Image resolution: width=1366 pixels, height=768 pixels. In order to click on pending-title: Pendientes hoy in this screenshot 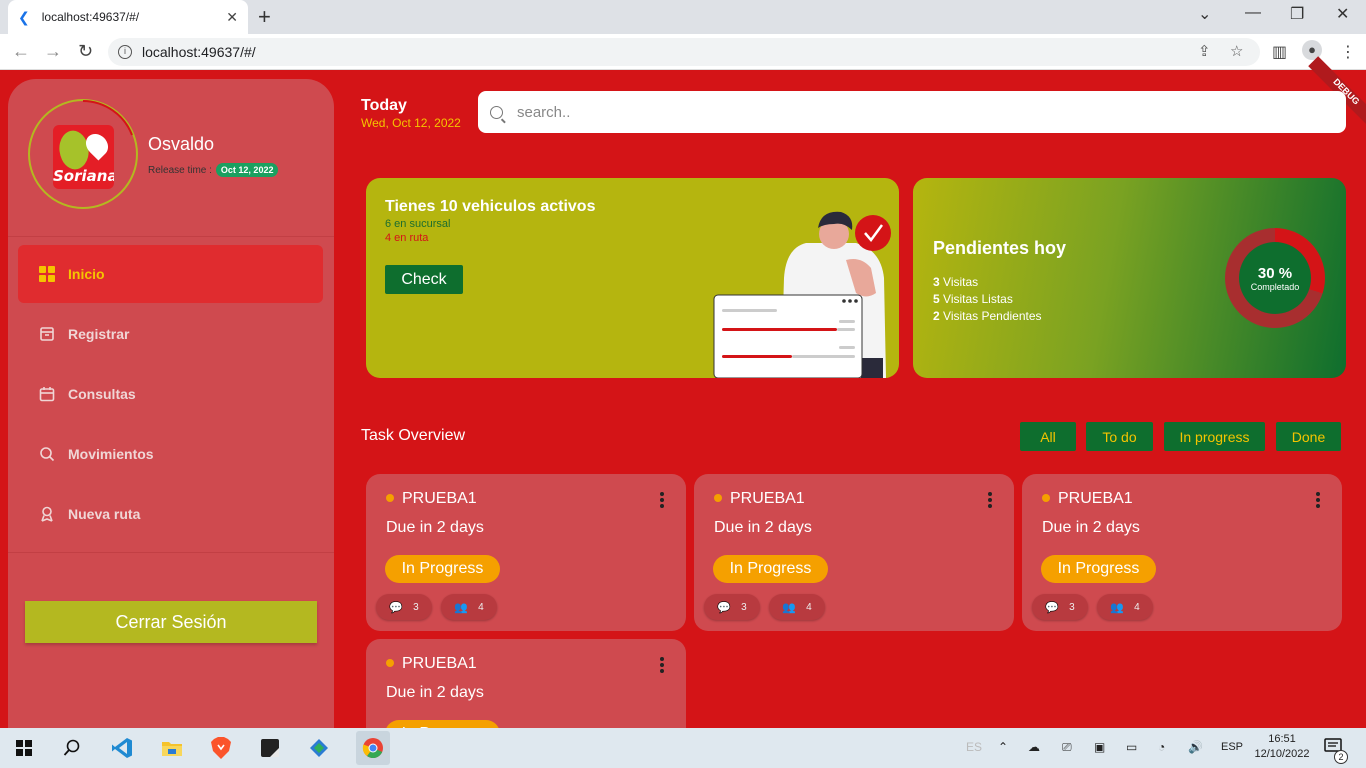, I will do `click(1000, 248)`.